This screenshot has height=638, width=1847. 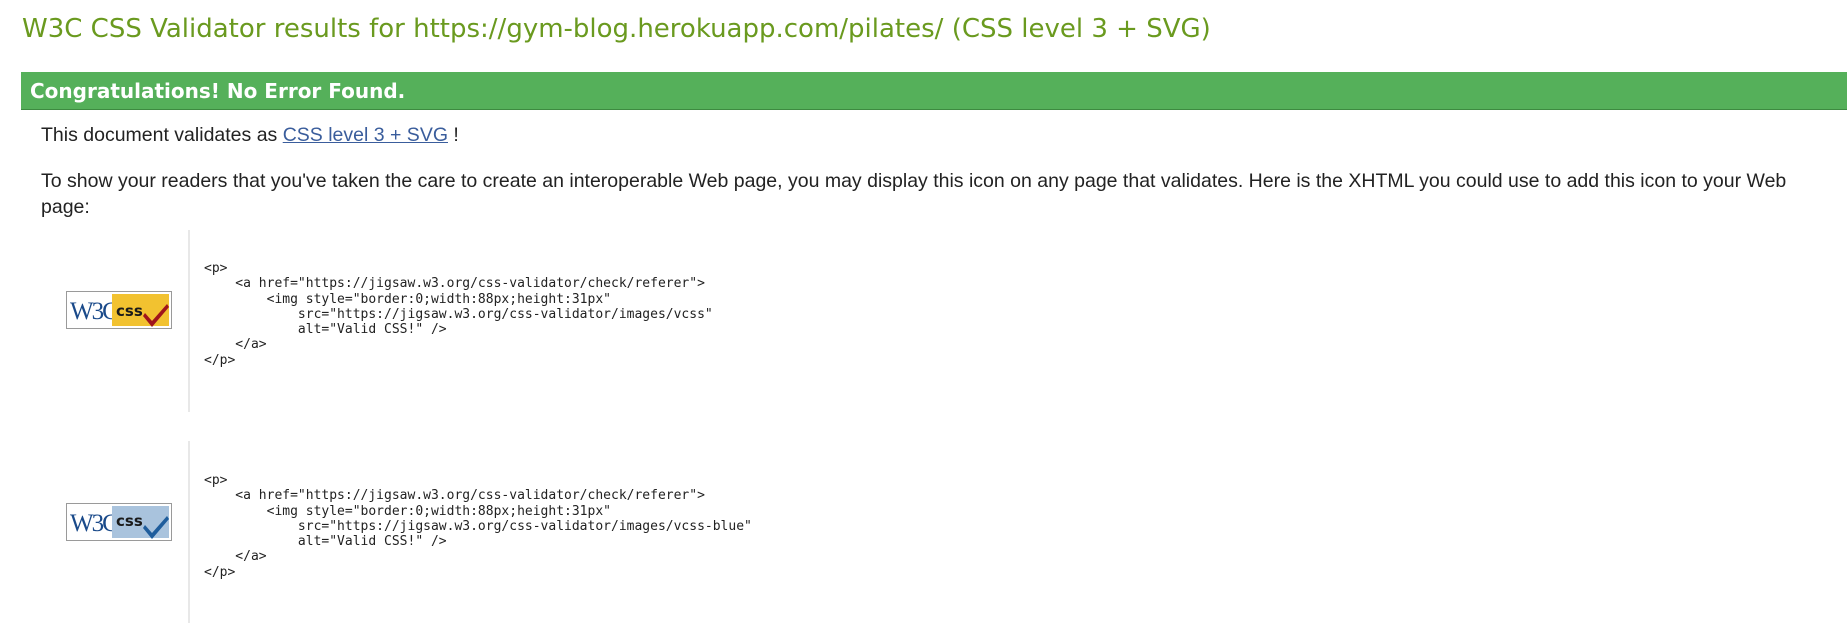 I want to click on w3c-css-badge-gold: W3C css, so click(x=119, y=310).